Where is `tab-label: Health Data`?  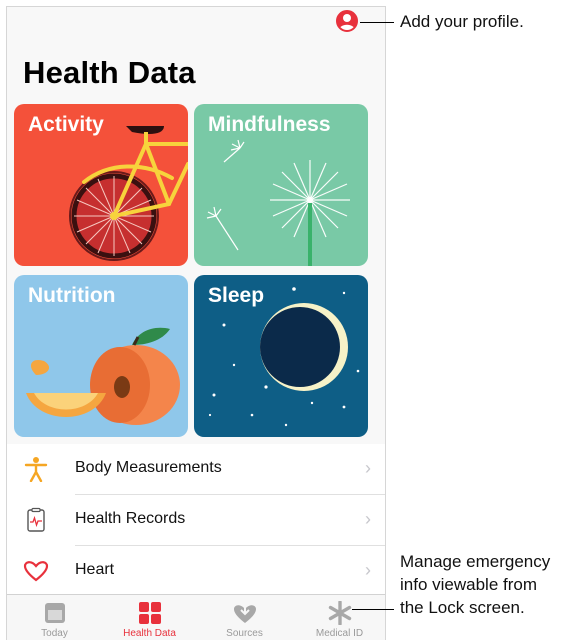 tab-label: Health Data is located at coordinates (149, 633).